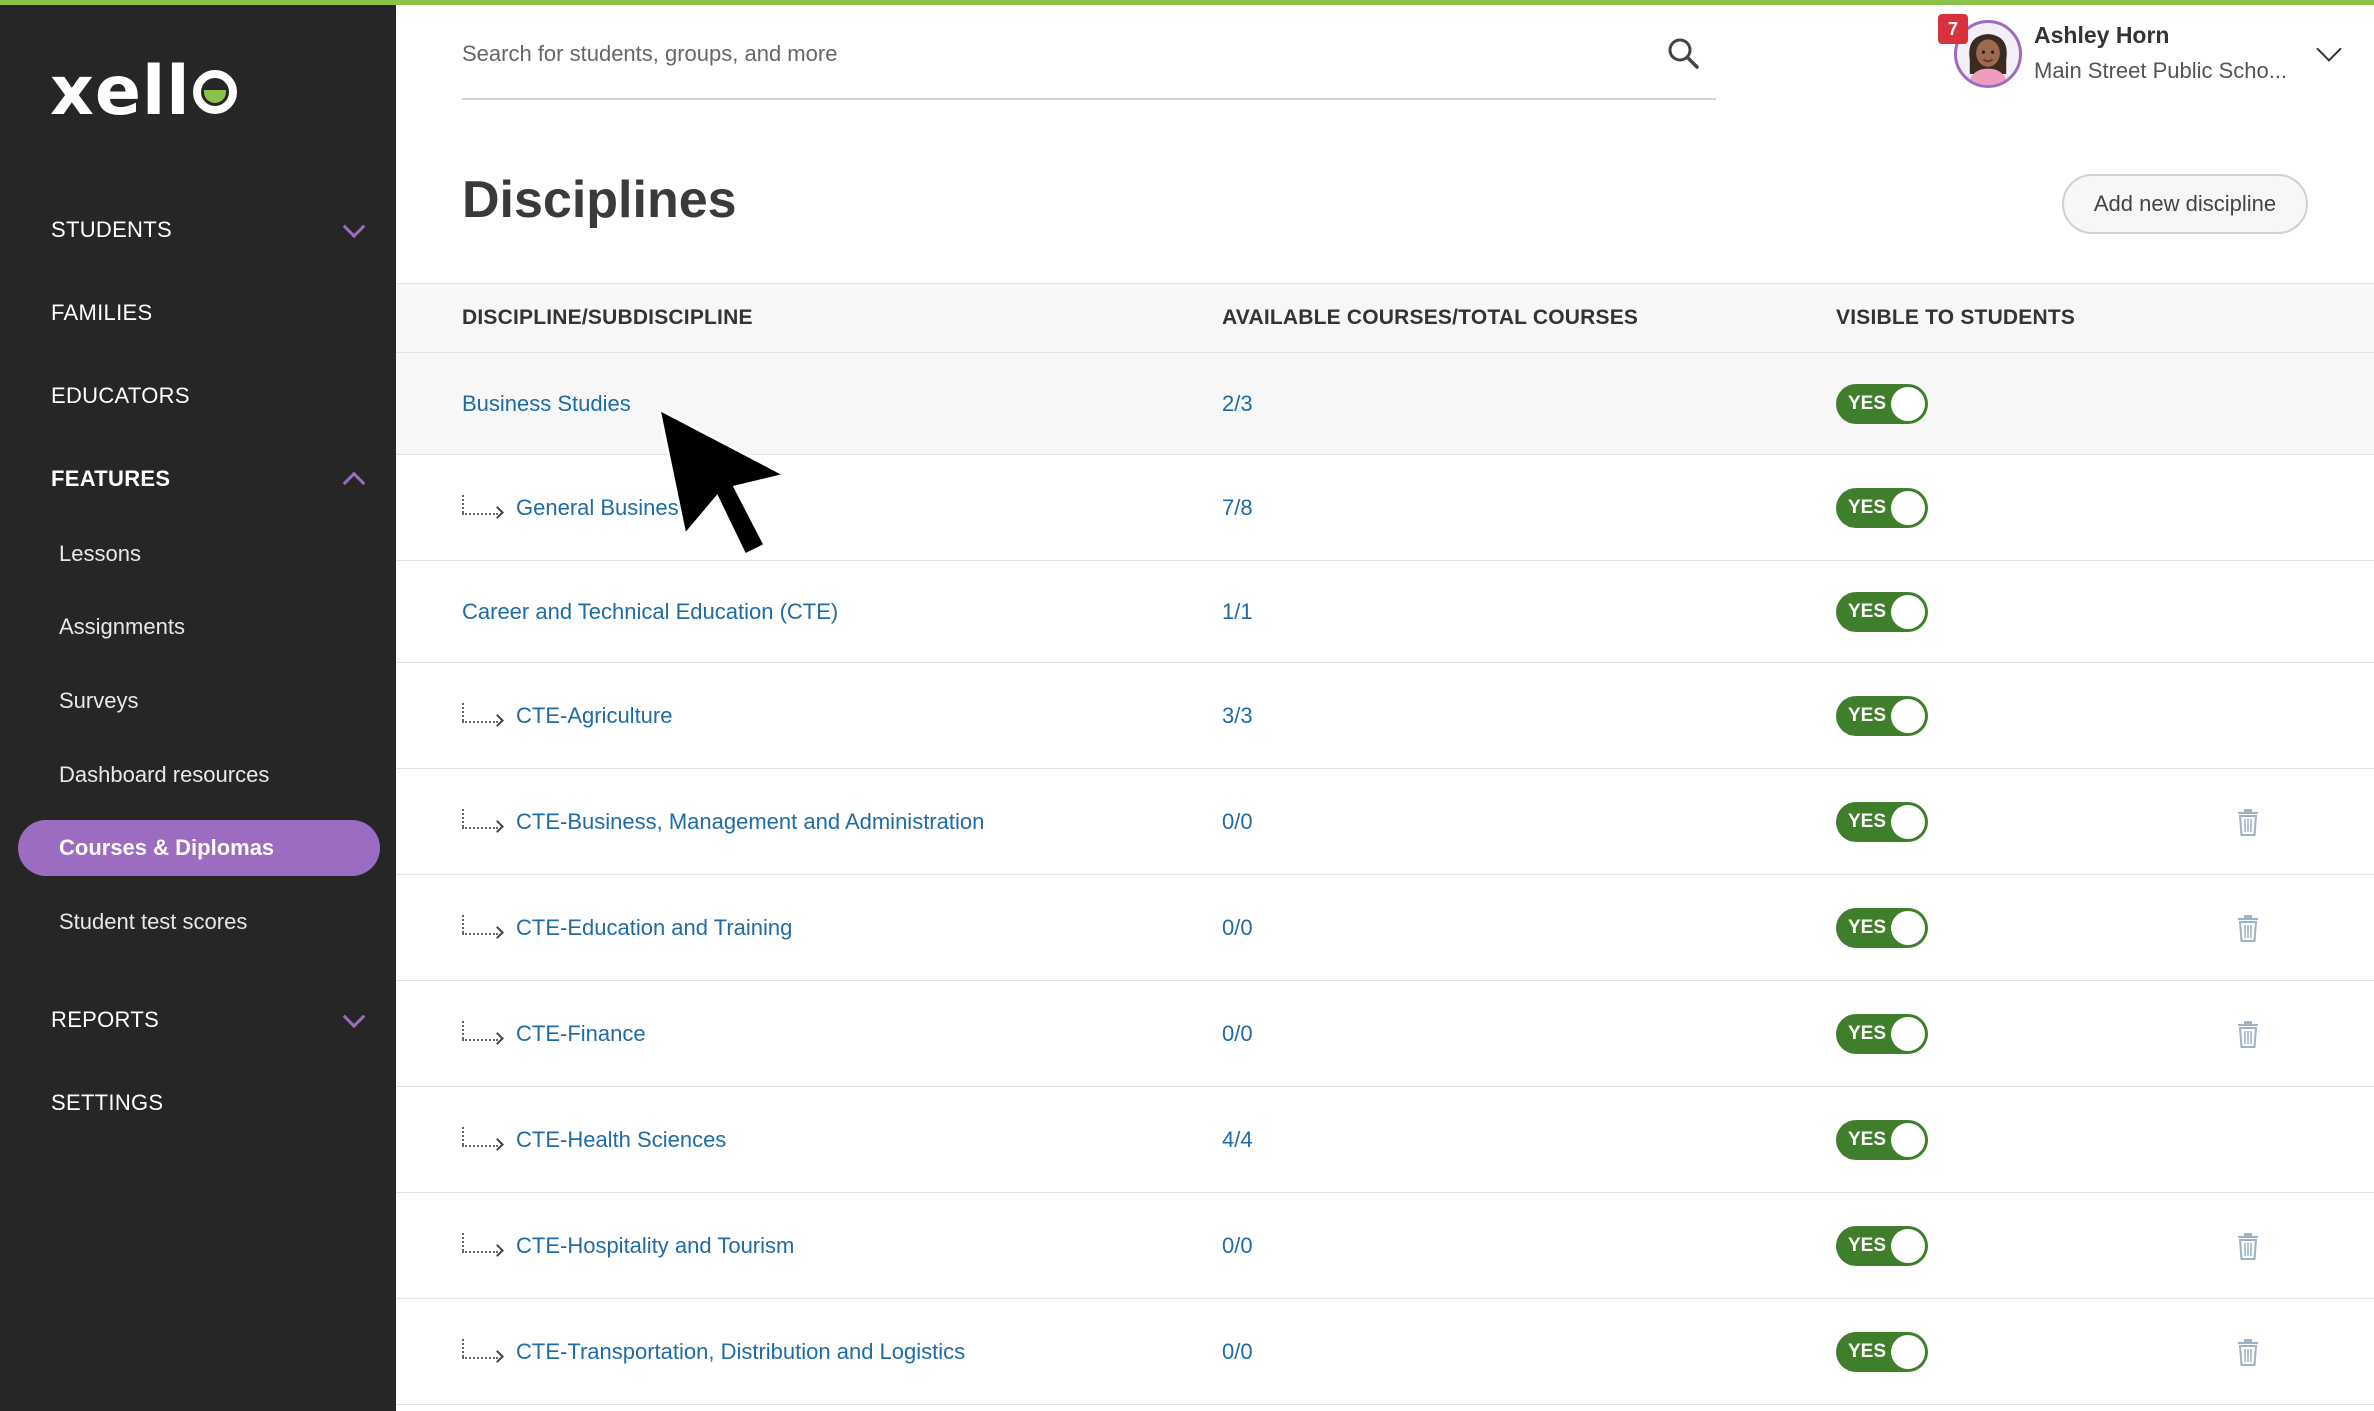 The height and width of the screenshot is (1411, 2374). I want to click on mouse-cursor-icon, so click(723, 482).